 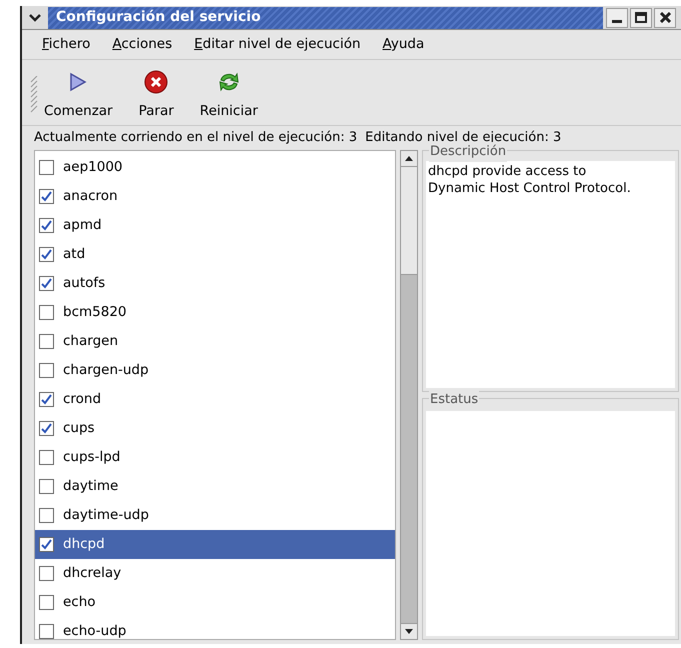 I want to click on service-name: chargen, so click(x=90, y=342).